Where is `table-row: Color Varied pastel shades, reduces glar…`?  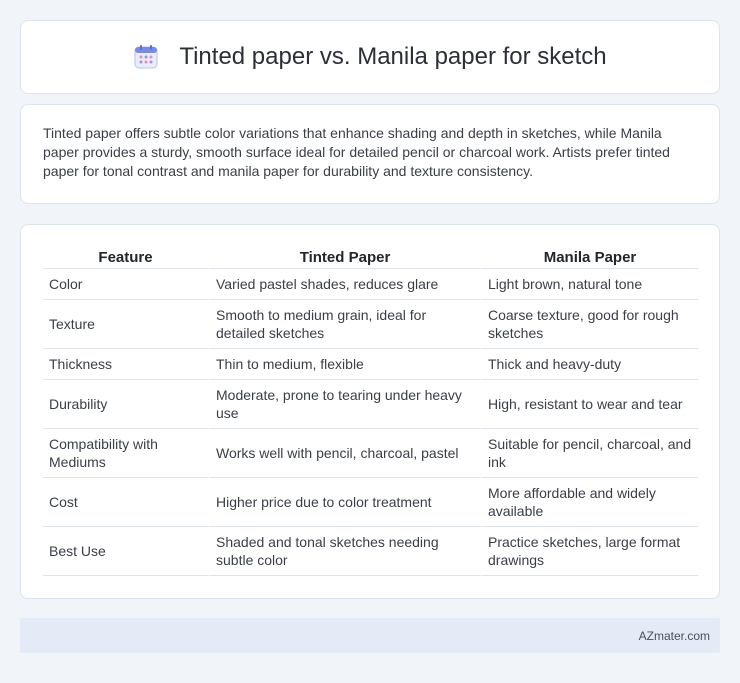
table-row: Color Varied pastel shades, reduces glar… is located at coordinates (370, 284).